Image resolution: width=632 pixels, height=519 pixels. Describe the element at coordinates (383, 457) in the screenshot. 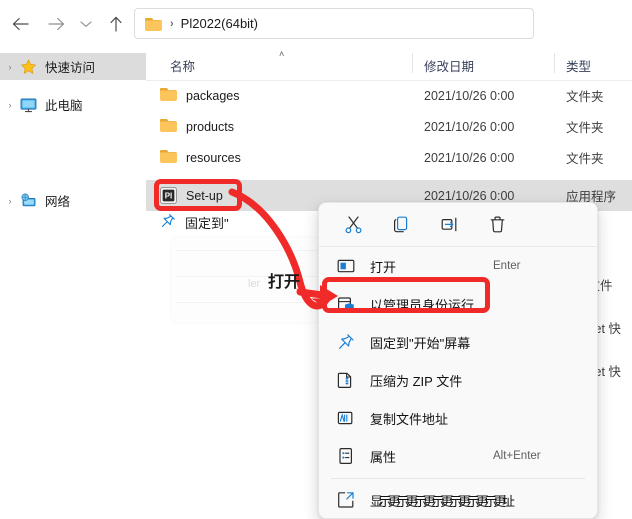

I see `context-menu-item-label: 属性` at that location.